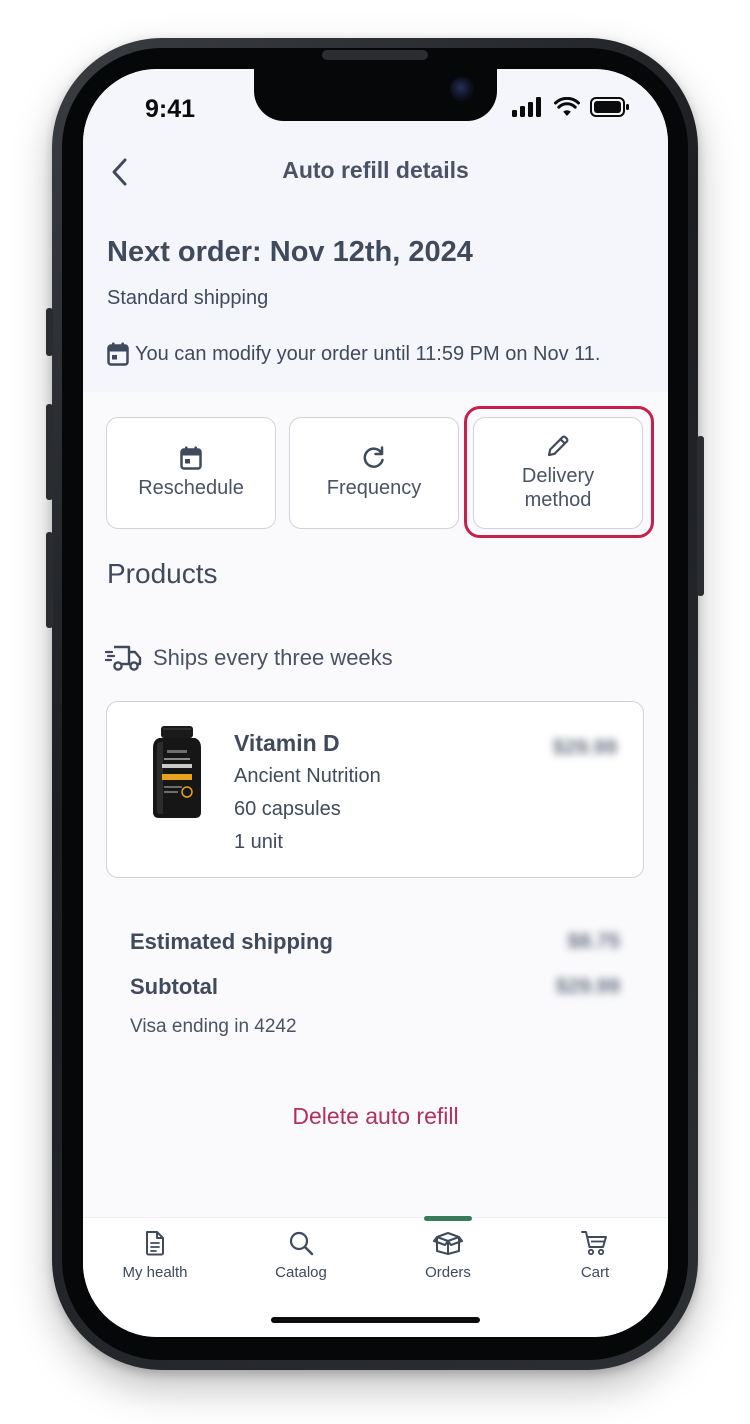 The width and height of the screenshot is (750, 1424). I want to click on search-icon, so click(301, 1243).